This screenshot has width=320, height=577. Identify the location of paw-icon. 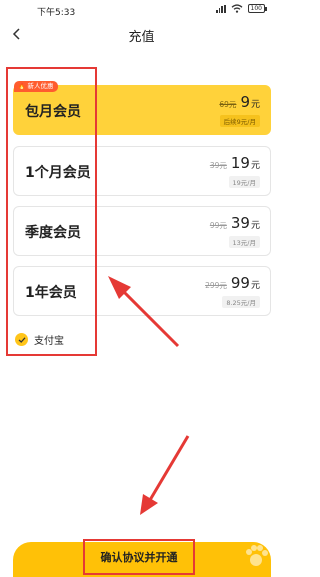
(257, 555).